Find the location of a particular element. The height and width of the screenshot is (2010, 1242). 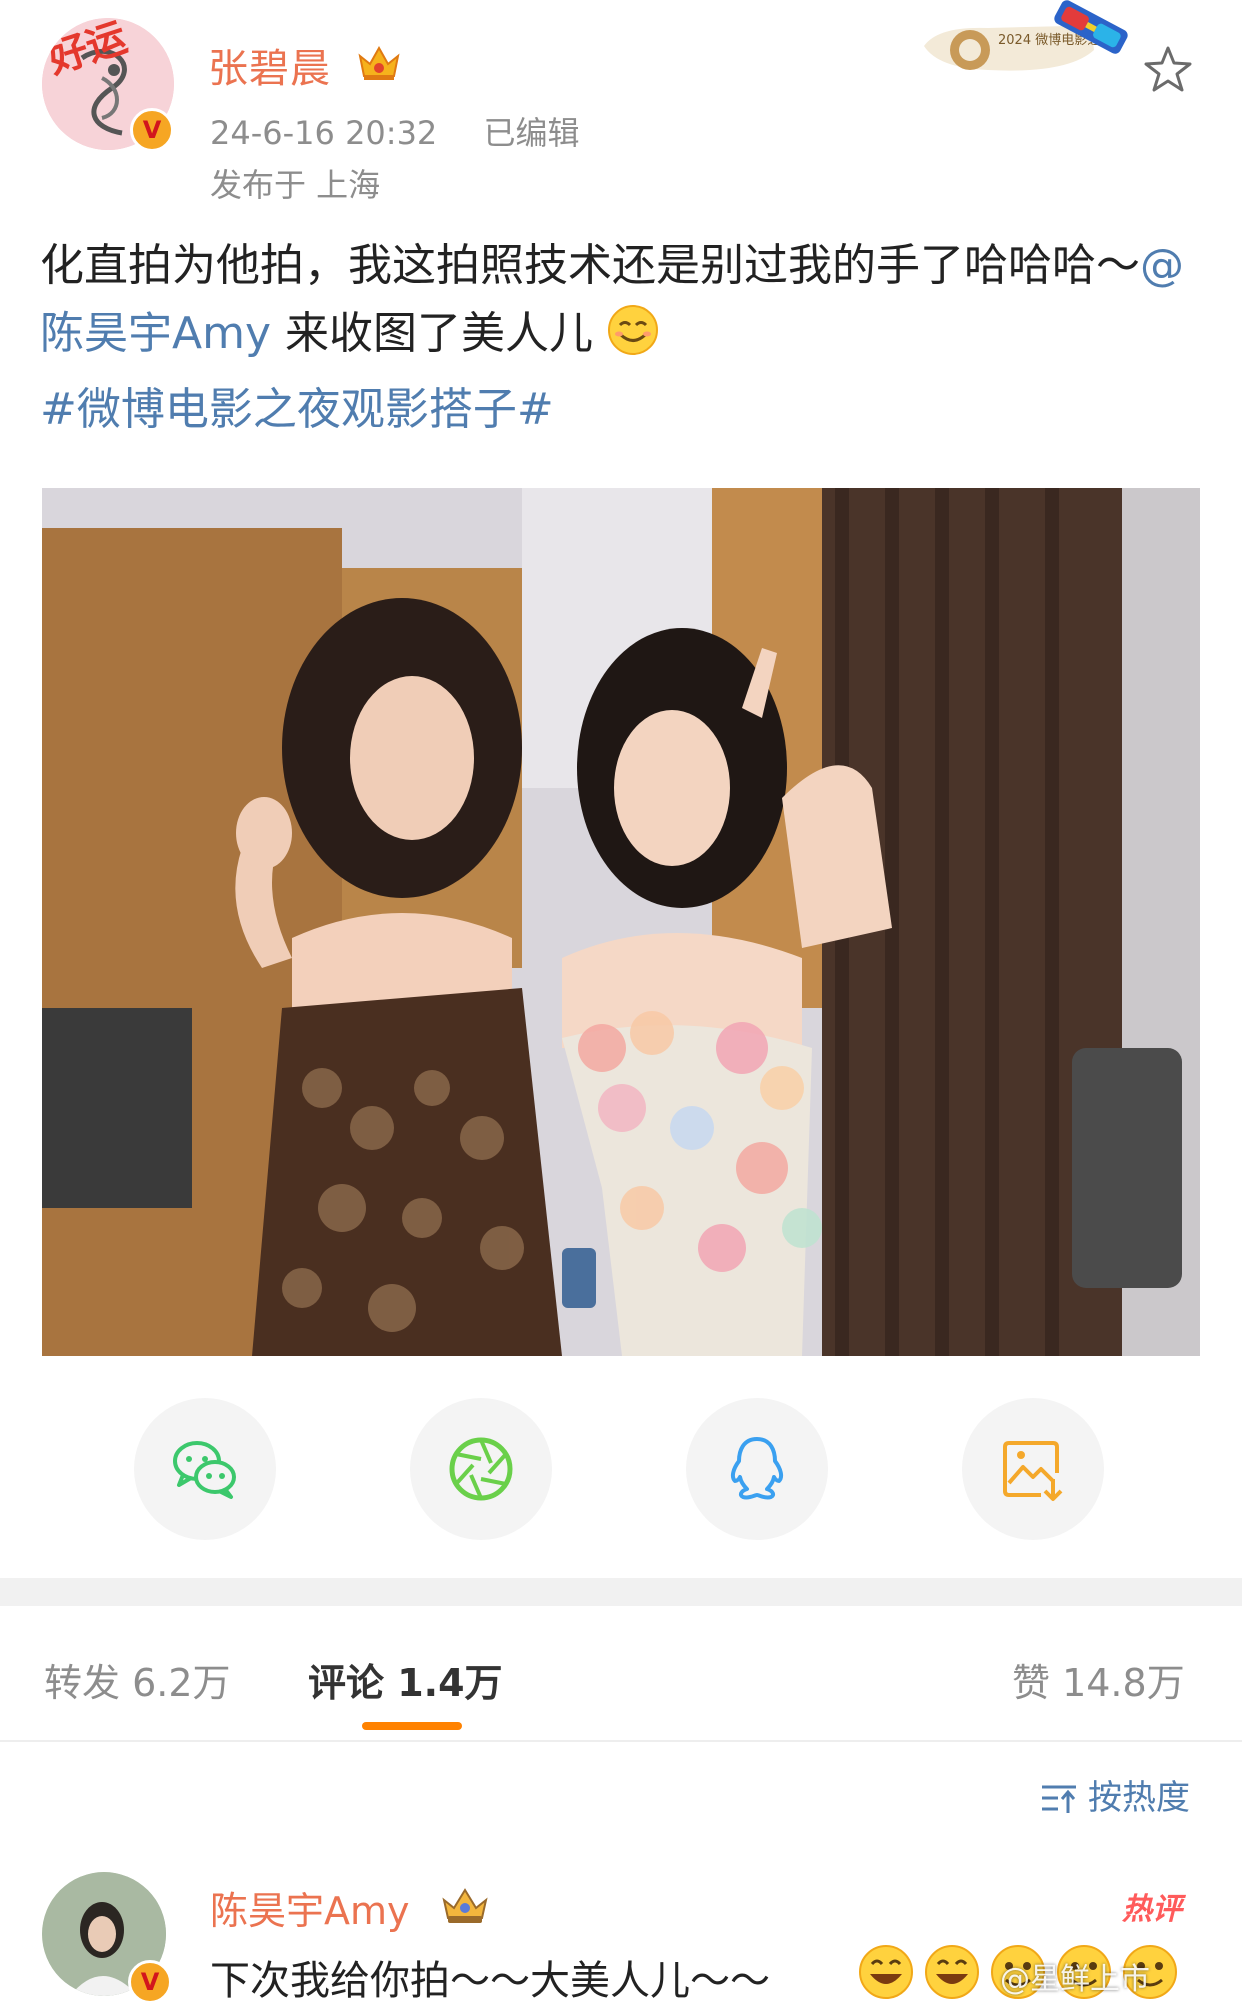

event-badge: 2024 微博电影之夜 is located at coordinates (1024, 42).